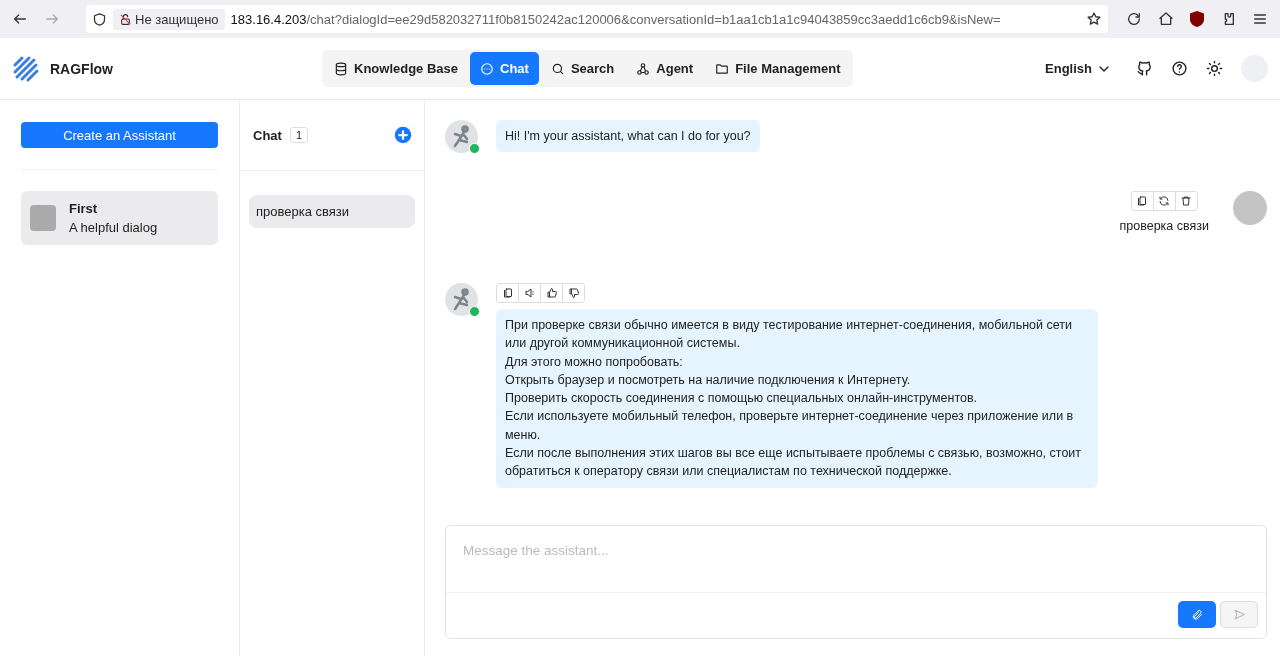 The image size is (1280, 656). Describe the element at coordinates (341, 68) in the screenshot. I see `database-icon` at that location.